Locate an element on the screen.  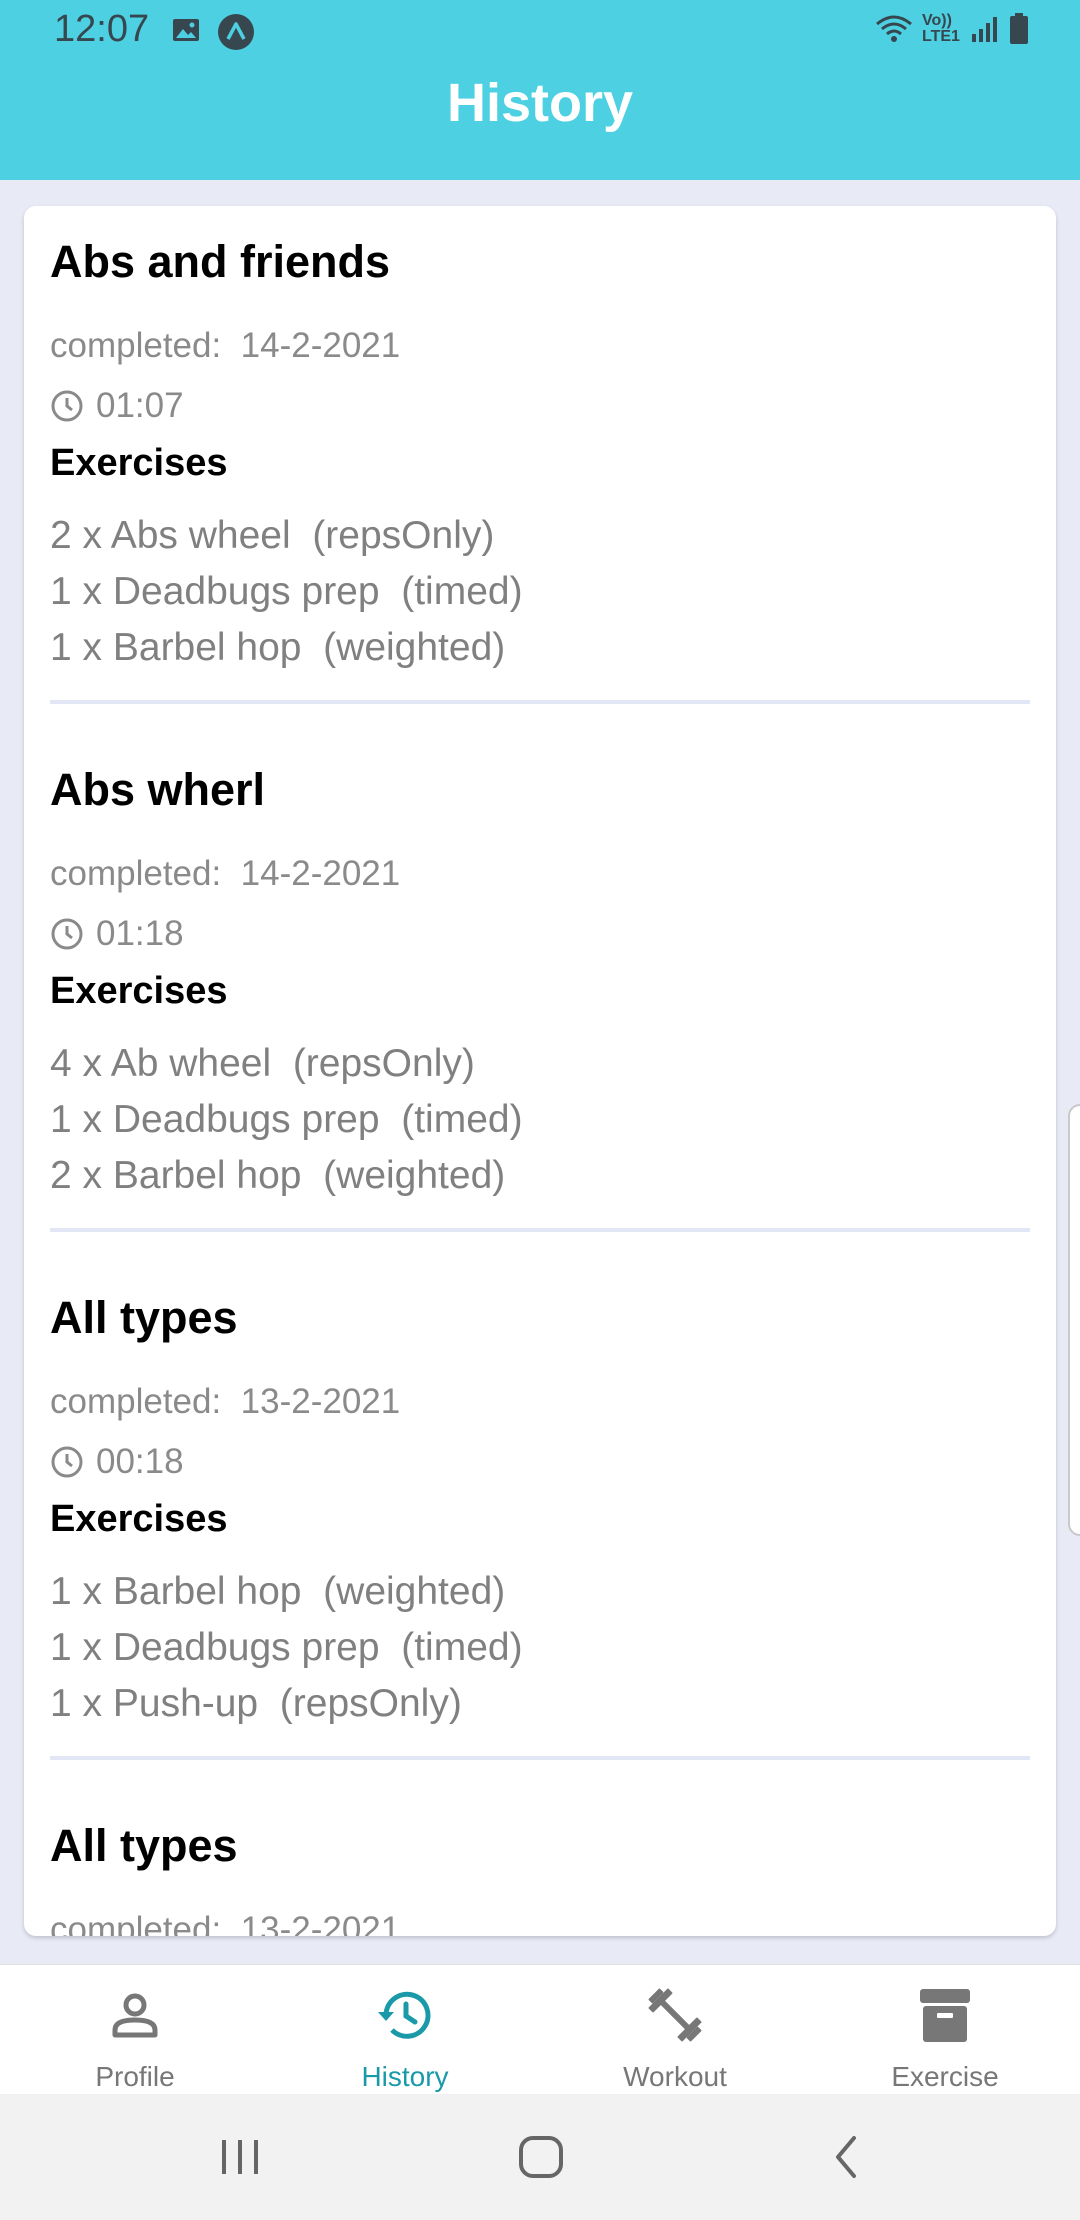
nav-label: Exercise is located at coordinates (945, 2076).